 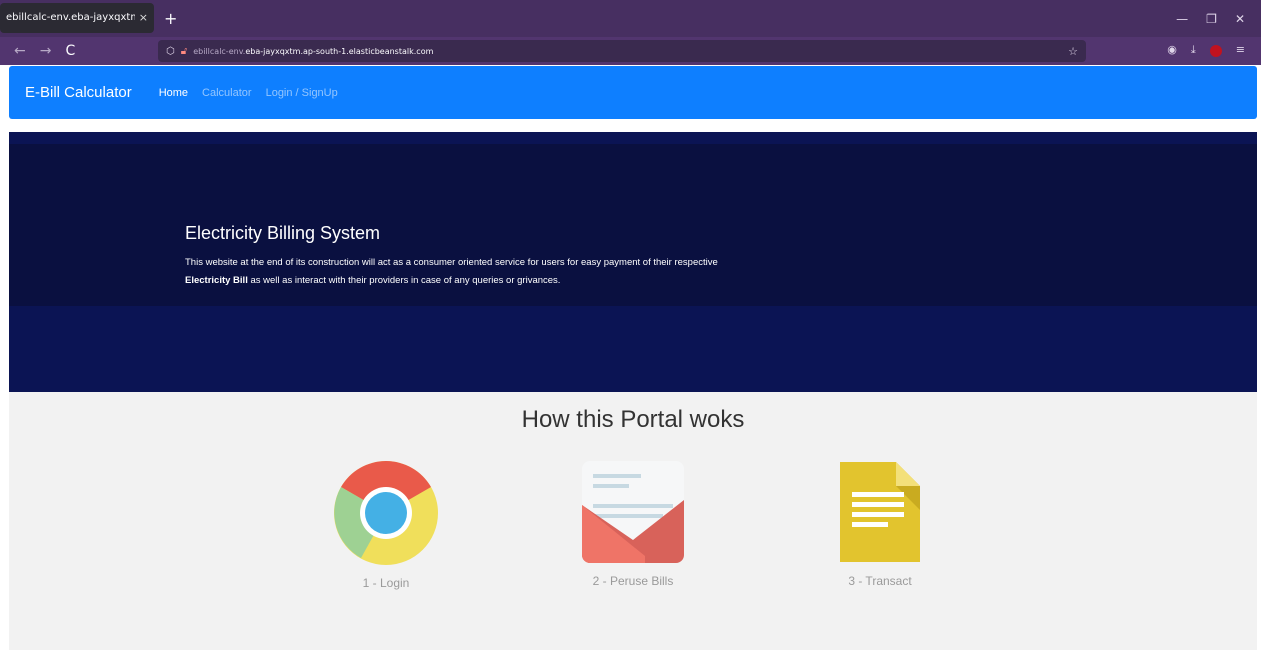 What do you see at coordinates (1215, 51) in the screenshot?
I see `ublock-icon` at bounding box center [1215, 51].